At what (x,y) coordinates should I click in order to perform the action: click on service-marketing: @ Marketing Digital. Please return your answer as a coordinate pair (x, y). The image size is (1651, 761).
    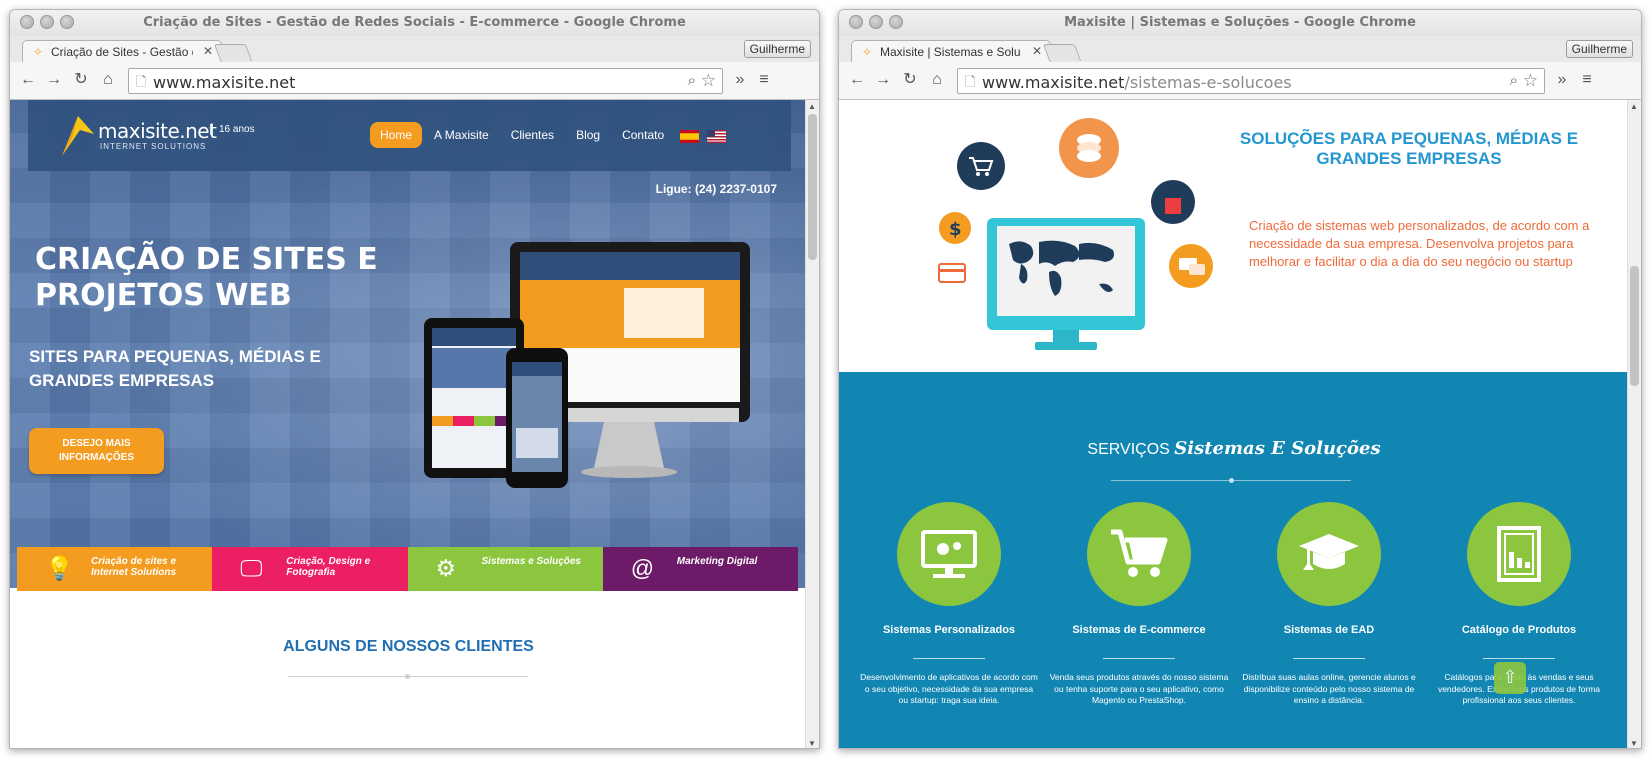
    Looking at the image, I should click on (700, 569).